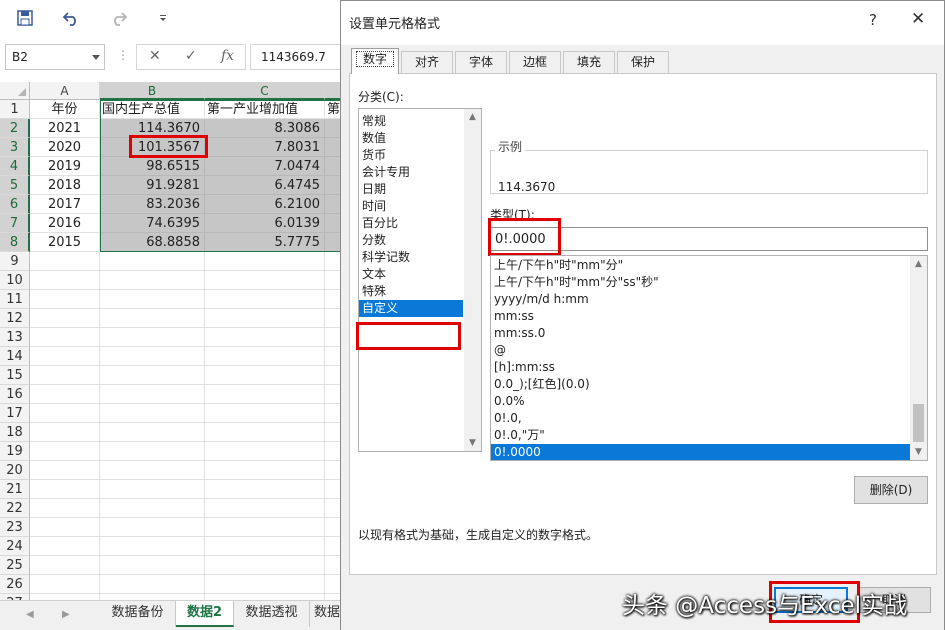 This screenshot has height=630, width=945. What do you see at coordinates (65, 91) in the screenshot?
I see `column-header-a: A` at bounding box center [65, 91].